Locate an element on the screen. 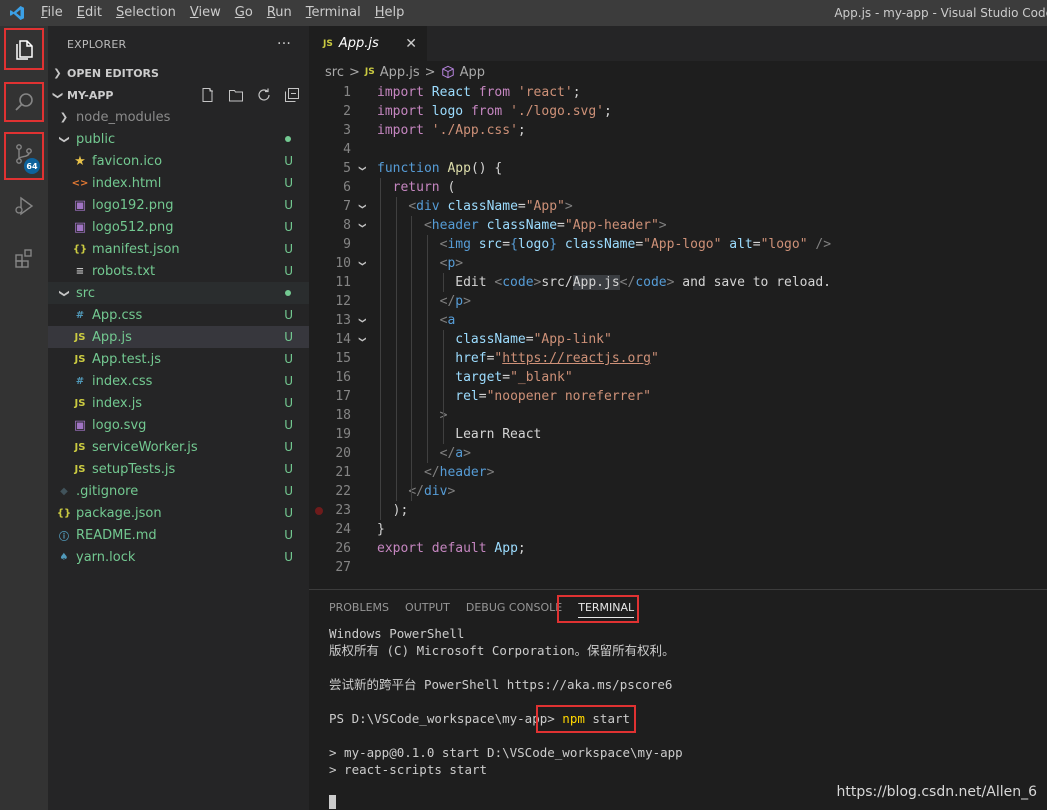 This screenshot has height=810, width=1047. tree-item-manifest-json: {} manifest.json U is located at coordinates (178, 249).